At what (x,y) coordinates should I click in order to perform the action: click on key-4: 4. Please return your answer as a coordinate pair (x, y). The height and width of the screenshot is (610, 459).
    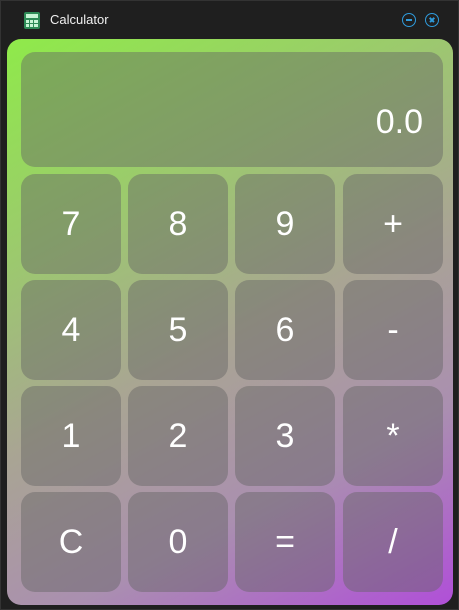
    Looking at the image, I should click on (71, 330).